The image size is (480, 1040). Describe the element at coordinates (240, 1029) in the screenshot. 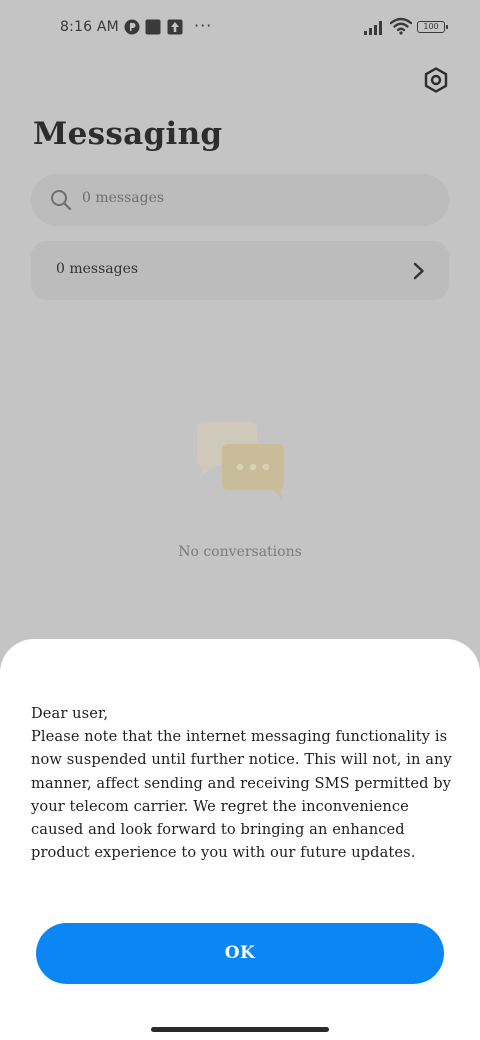

I see `home-indicator` at that location.